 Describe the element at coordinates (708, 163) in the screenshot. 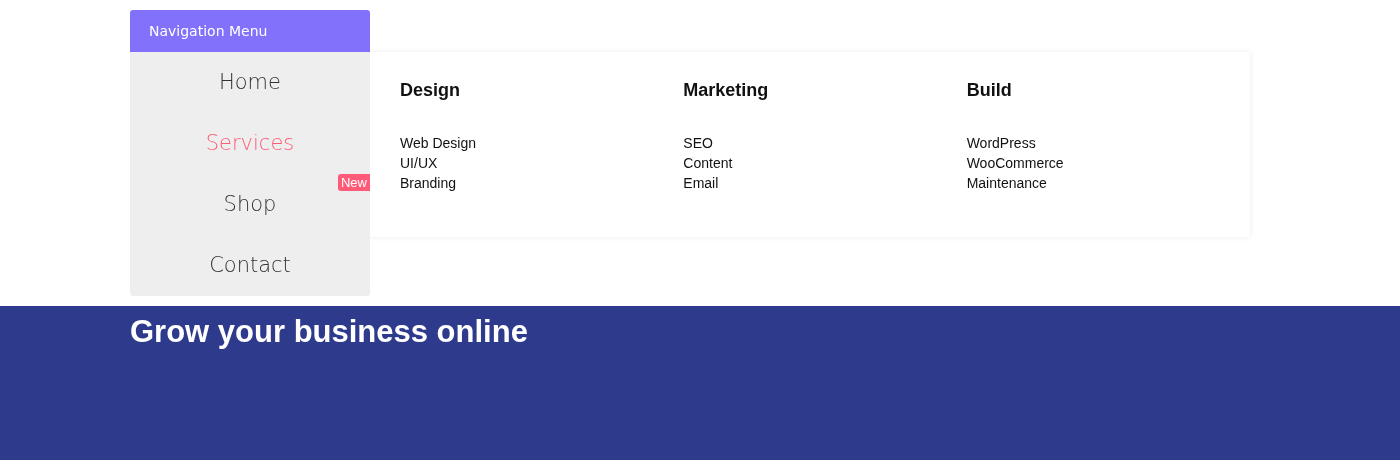

I see `menu-link: Content` at that location.